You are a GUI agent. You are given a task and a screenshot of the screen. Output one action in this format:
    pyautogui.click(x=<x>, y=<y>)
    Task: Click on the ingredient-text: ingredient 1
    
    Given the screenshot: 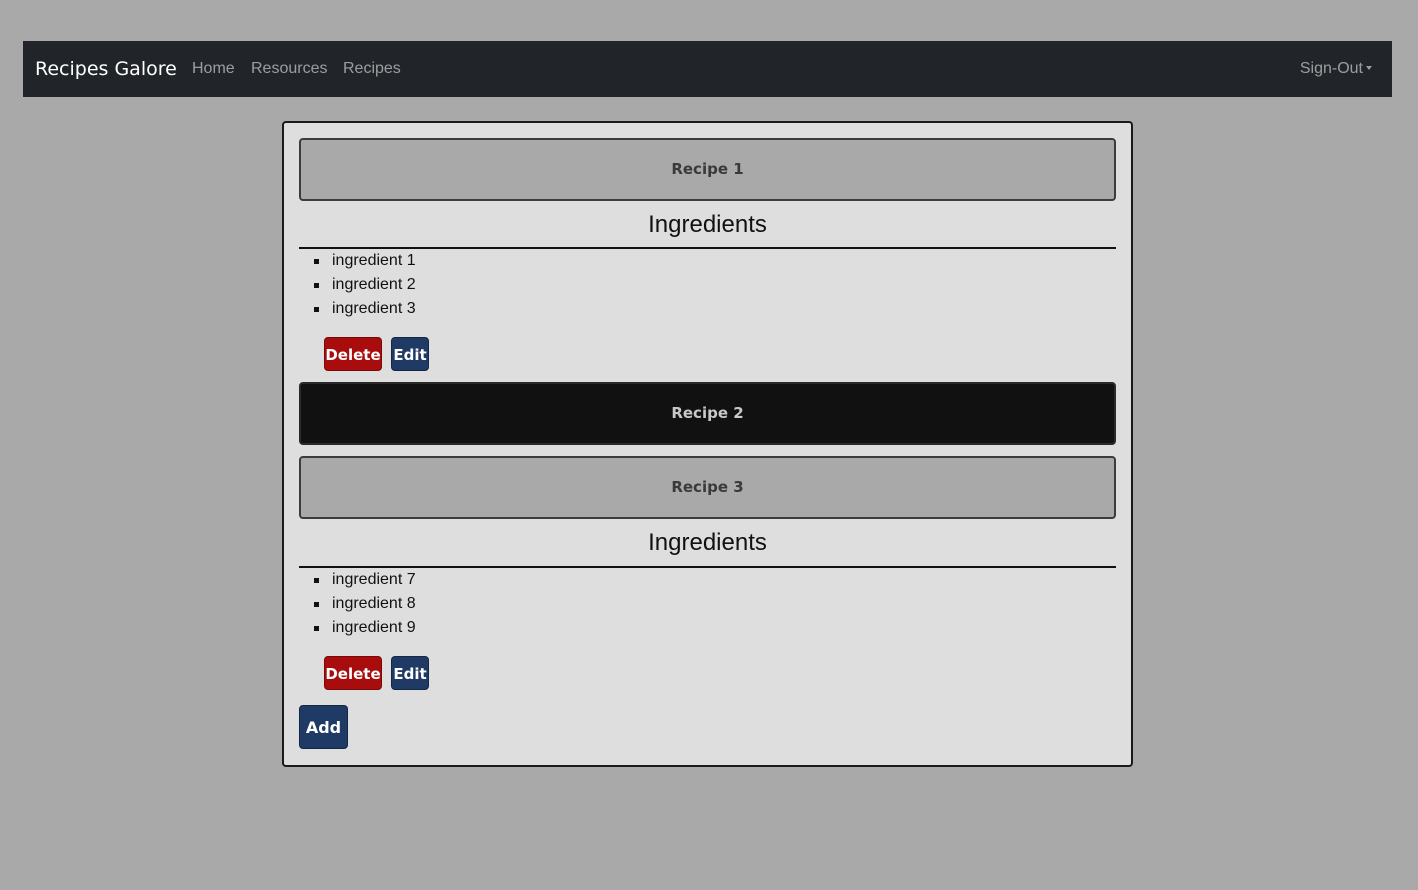 What is the action you would take?
    pyautogui.click(x=374, y=260)
    